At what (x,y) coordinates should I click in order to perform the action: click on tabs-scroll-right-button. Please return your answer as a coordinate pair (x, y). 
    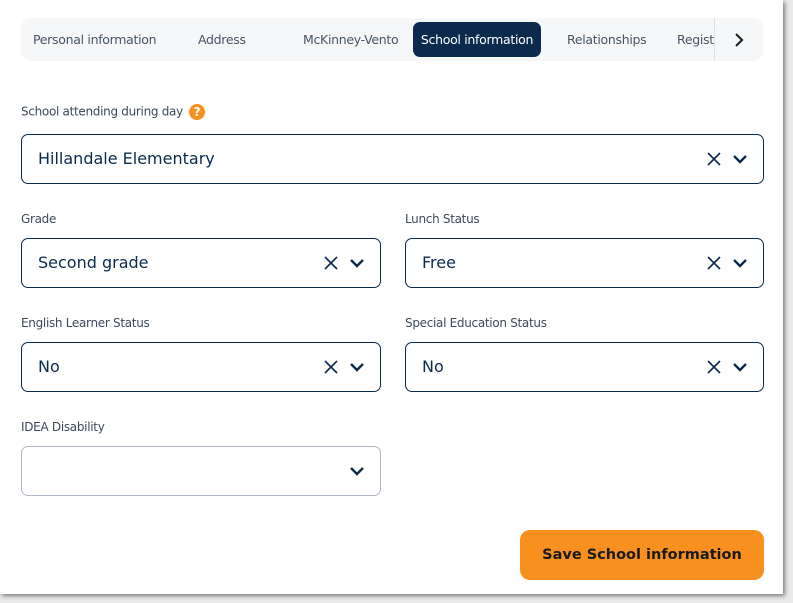
    Looking at the image, I should click on (738, 39).